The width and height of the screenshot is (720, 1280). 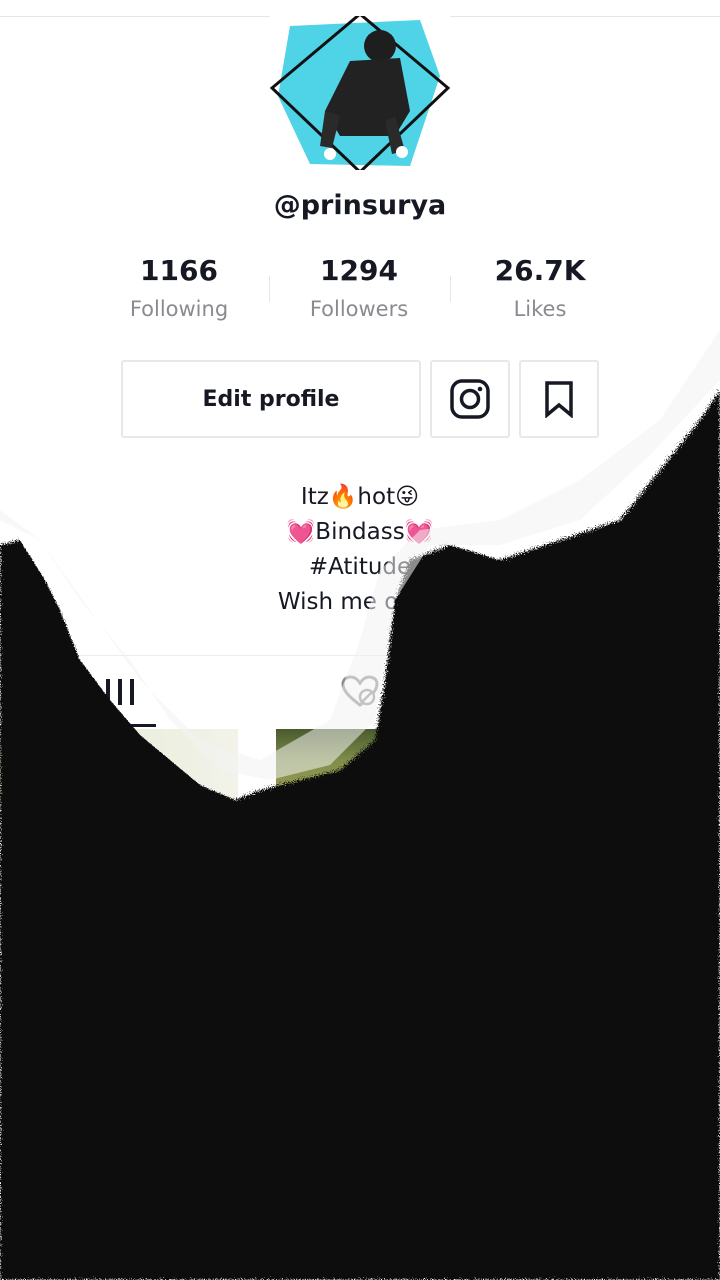 I want to click on avatar-image, so click(x=360, y=93).